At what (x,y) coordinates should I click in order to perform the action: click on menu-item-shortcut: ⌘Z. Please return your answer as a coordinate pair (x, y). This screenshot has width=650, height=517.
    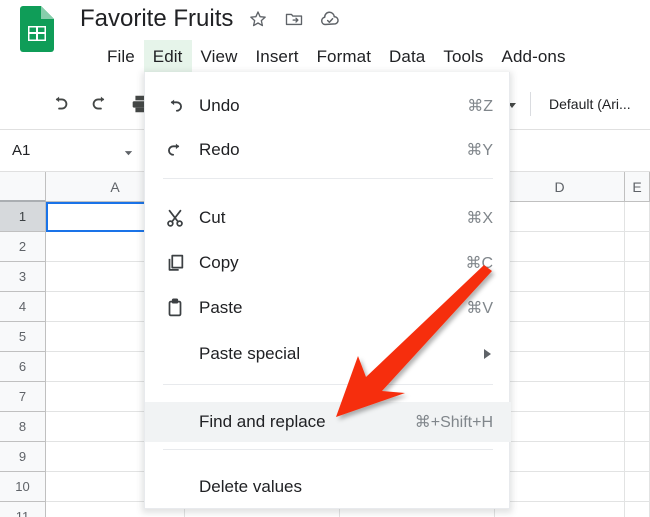
    Looking at the image, I should click on (480, 106).